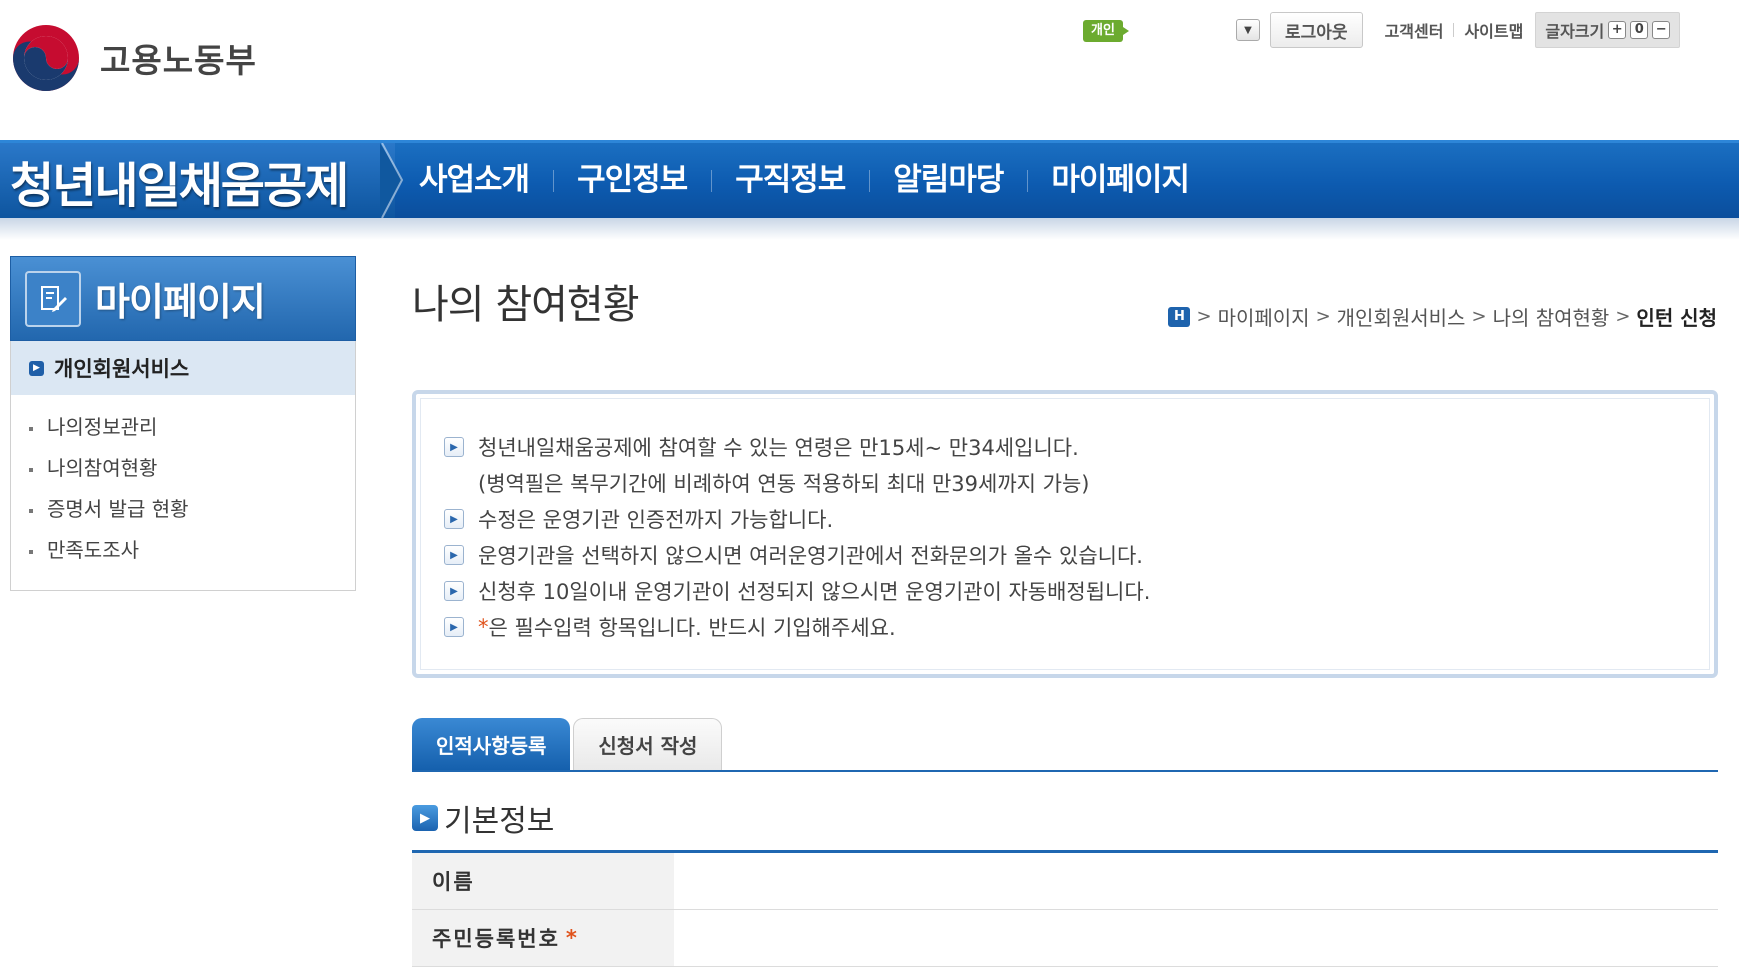  I want to click on notice-item: ▶ 수정은 운영기관 인증전까지 가능합니다., so click(638, 519).